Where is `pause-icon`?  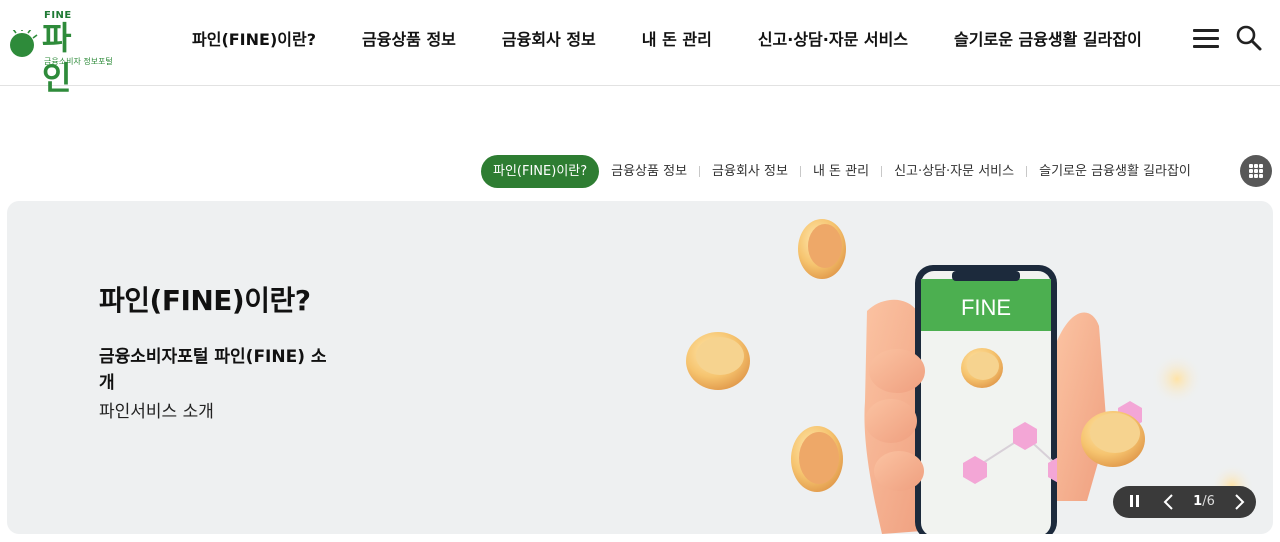
pause-icon is located at coordinates (1135, 502).